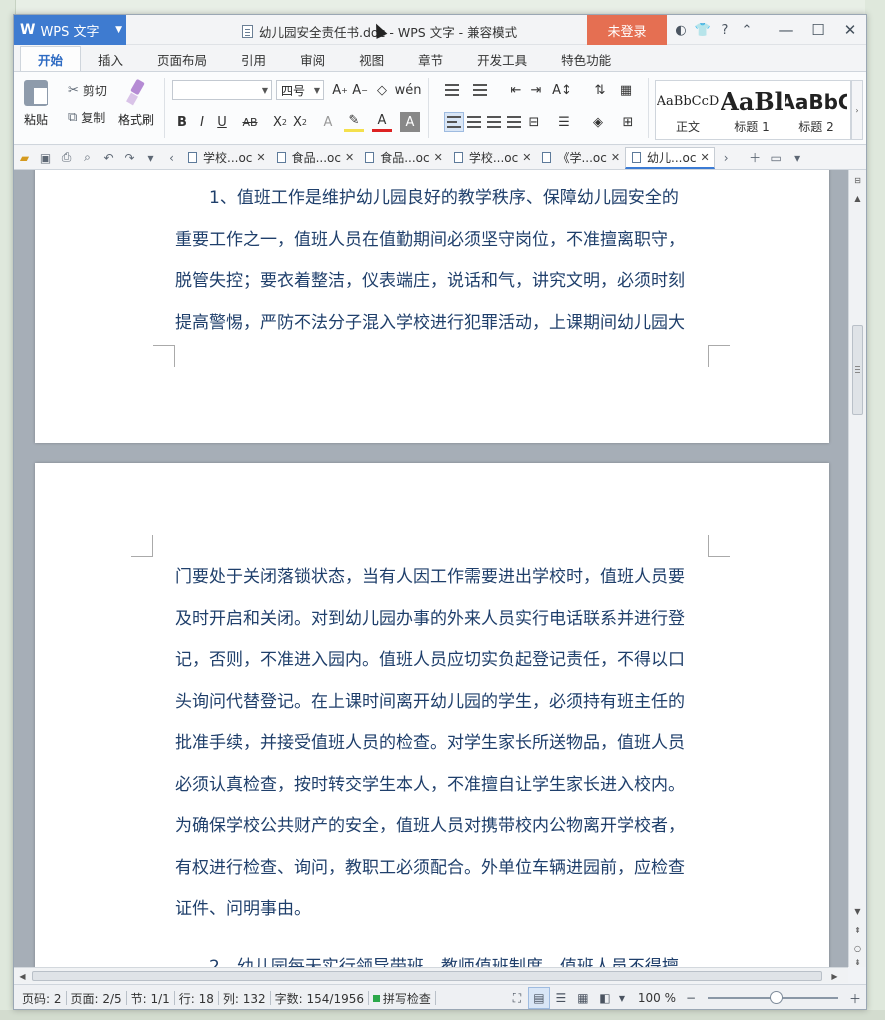  I want to click on horizontal-scroll-thumb, so click(427, 976).